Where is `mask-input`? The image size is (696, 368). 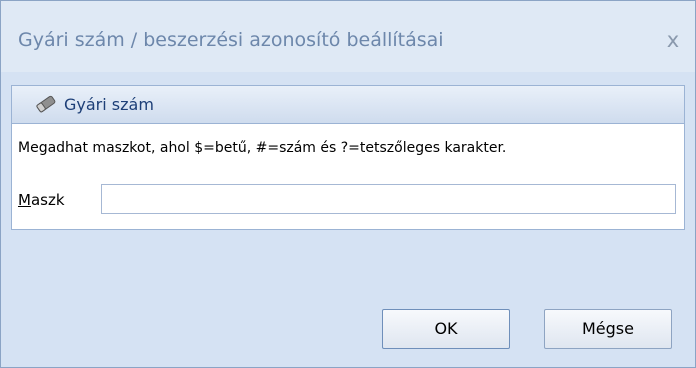 mask-input is located at coordinates (388, 199).